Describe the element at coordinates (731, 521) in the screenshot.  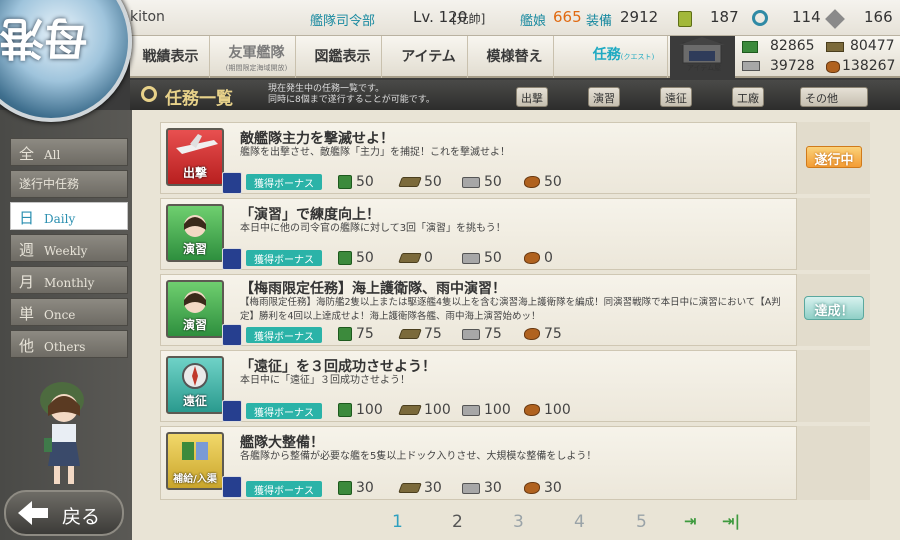
I see `last-page-icon: ⇥|` at that location.